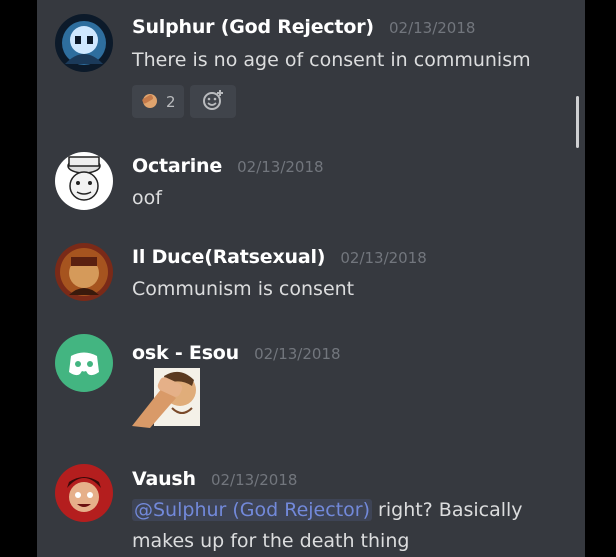 The height and width of the screenshot is (557, 616). I want to click on reaction-count: 2, so click(171, 101).